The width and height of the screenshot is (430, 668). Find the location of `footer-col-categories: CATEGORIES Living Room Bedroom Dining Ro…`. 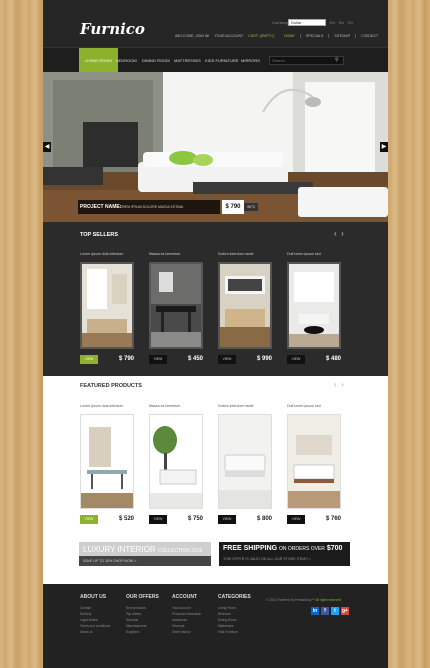

footer-col-categories: CATEGORIES Living Room Bedroom Dining Ro… is located at coordinates (234, 615).